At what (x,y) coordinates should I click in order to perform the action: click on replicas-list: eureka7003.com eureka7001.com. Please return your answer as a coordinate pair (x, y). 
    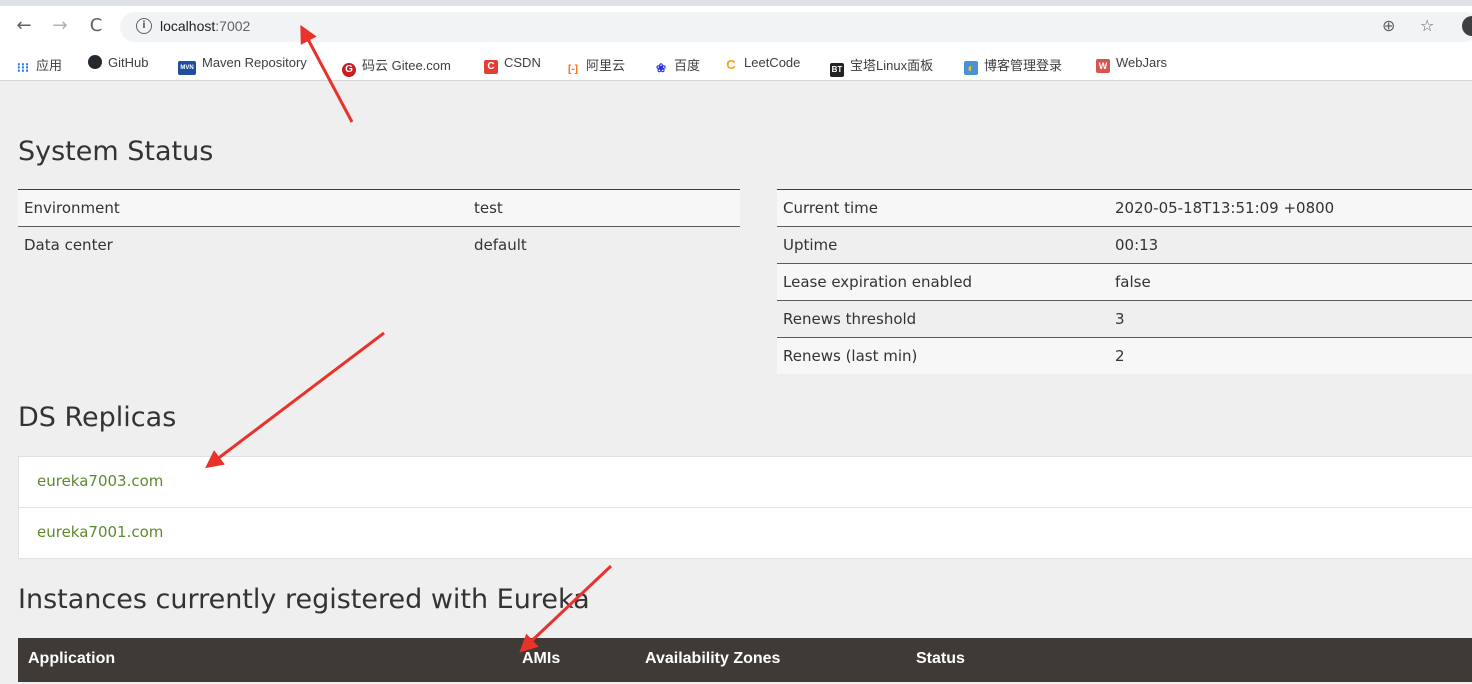
    Looking at the image, I should click on (745, 507).